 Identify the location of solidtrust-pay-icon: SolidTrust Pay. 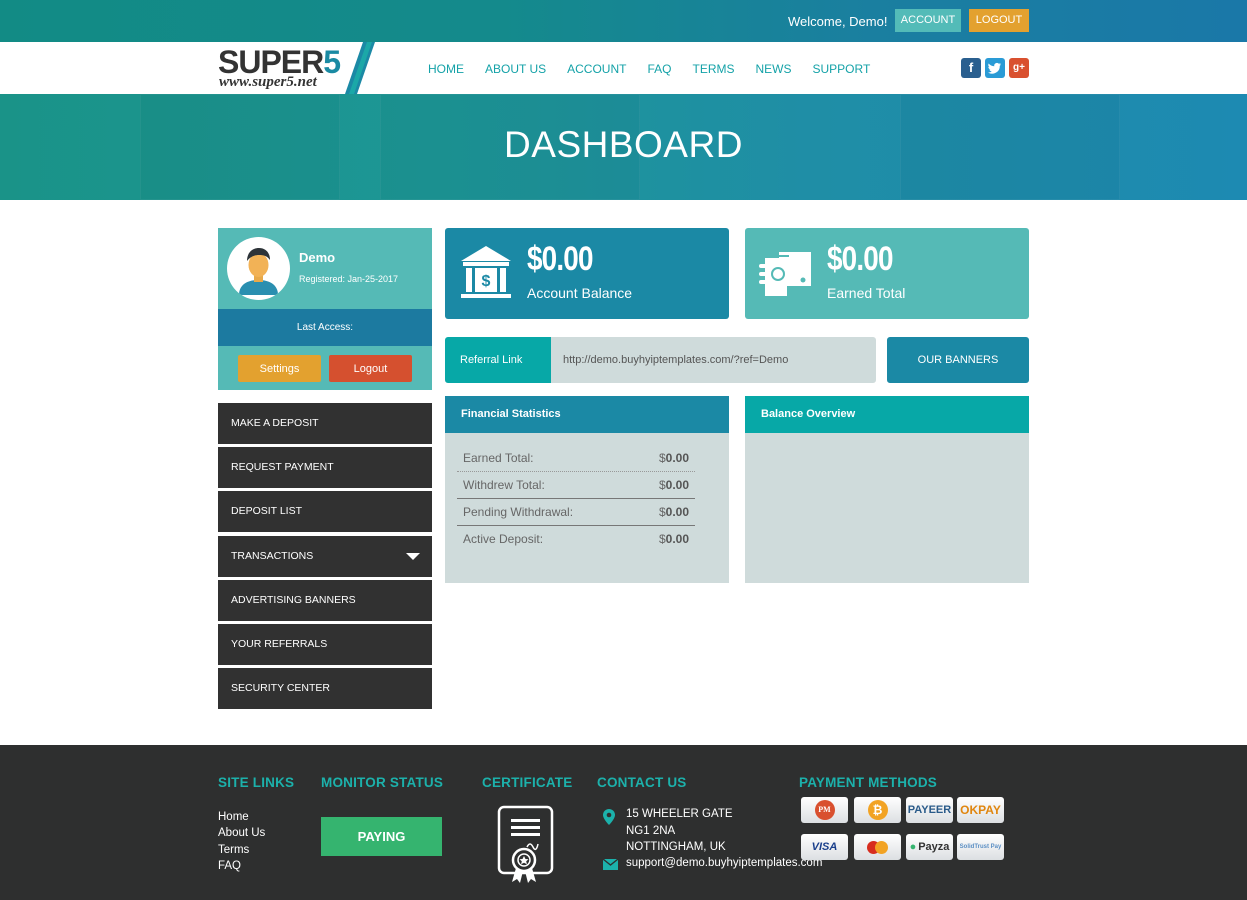
(980, 847).